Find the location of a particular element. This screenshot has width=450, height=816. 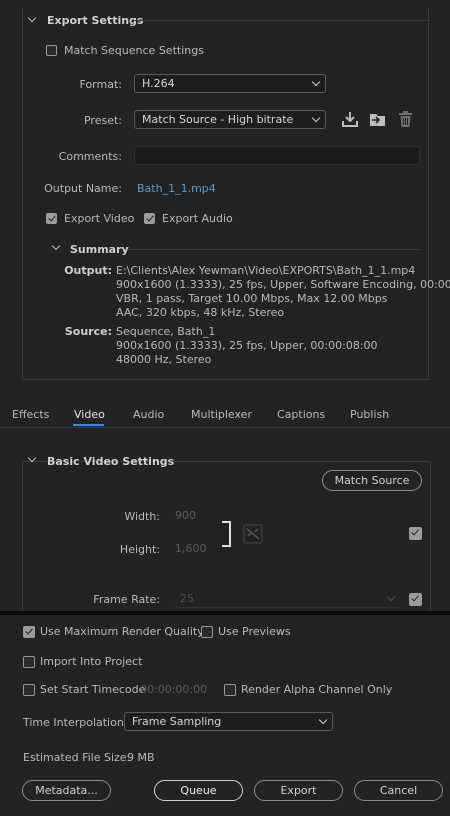

output-name-label: Output Name: is located at coordinates (83, 188).